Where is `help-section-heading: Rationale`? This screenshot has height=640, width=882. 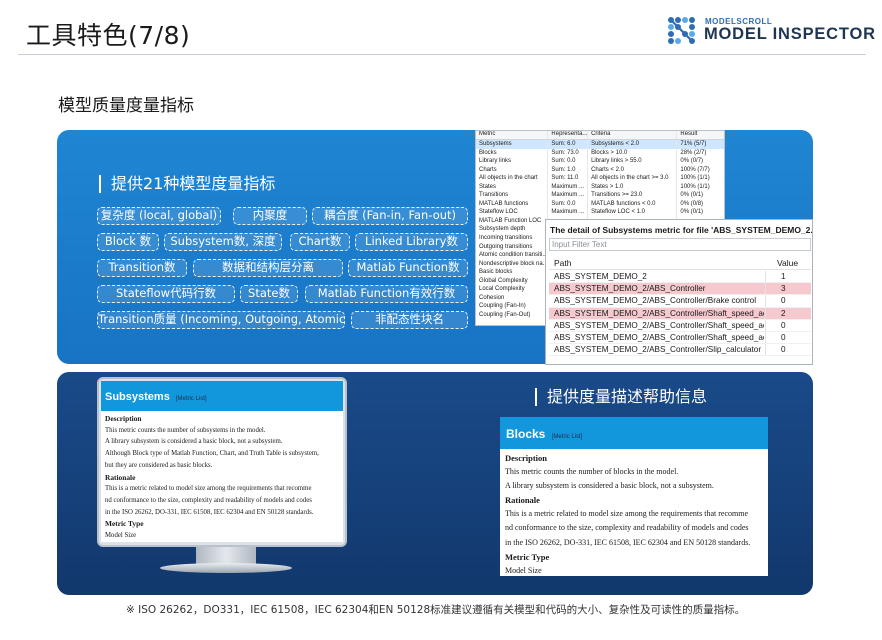 help-section-heading: Rationale is located at coordinates (120, 477).